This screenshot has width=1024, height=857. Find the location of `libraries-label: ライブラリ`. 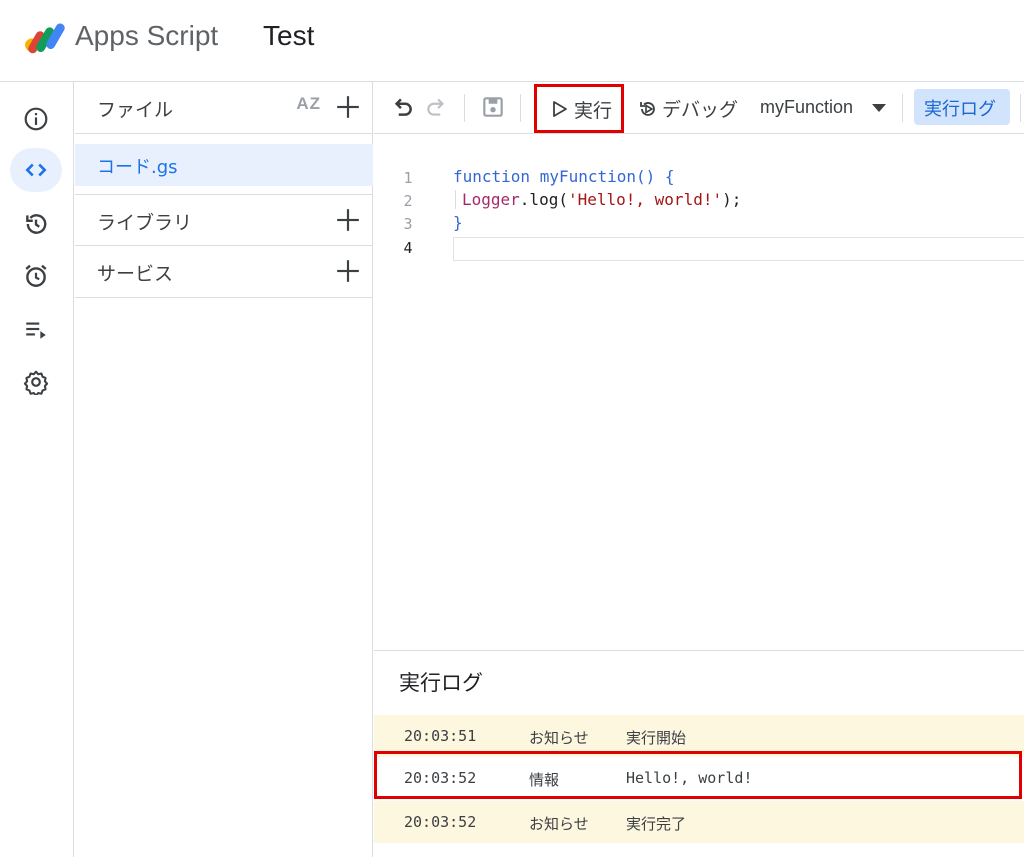

libraries-label: ライブラリ is located at coordinates (145, 223).